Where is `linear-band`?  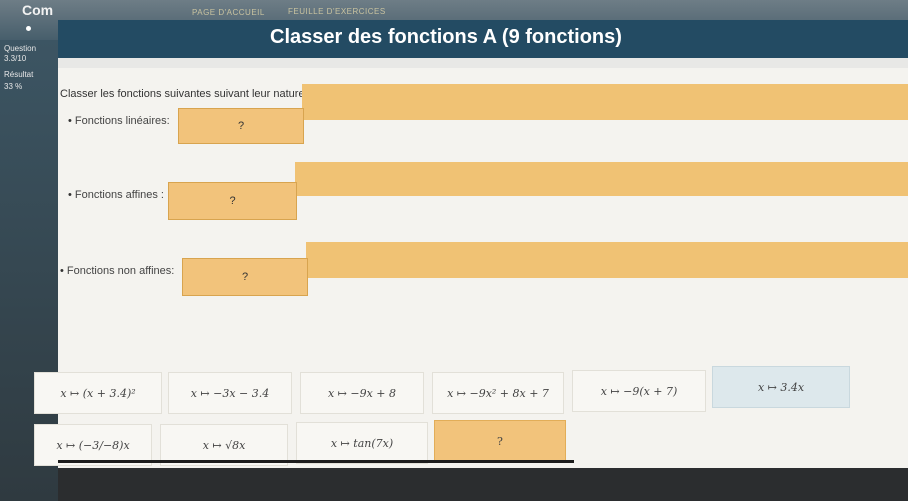 linear-band is located at coordinates (605, 102).